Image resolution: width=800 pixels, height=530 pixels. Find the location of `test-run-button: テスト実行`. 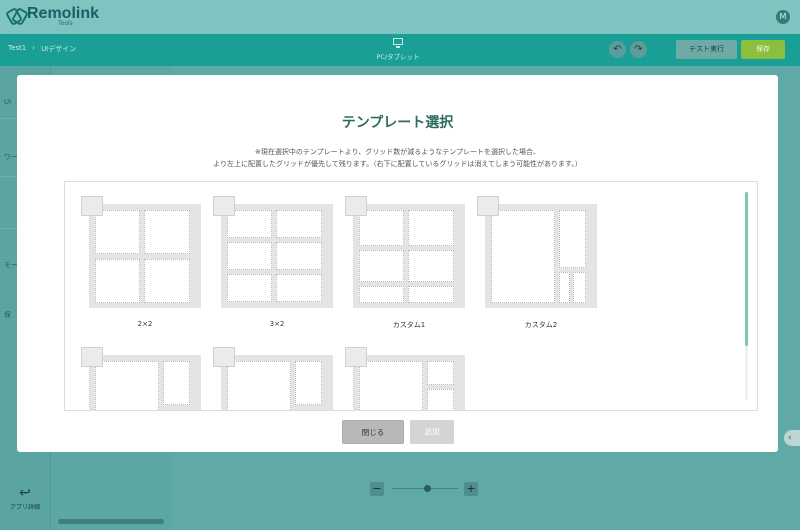

test-run-button: テスト実行 is located at coordinates (706, 49).